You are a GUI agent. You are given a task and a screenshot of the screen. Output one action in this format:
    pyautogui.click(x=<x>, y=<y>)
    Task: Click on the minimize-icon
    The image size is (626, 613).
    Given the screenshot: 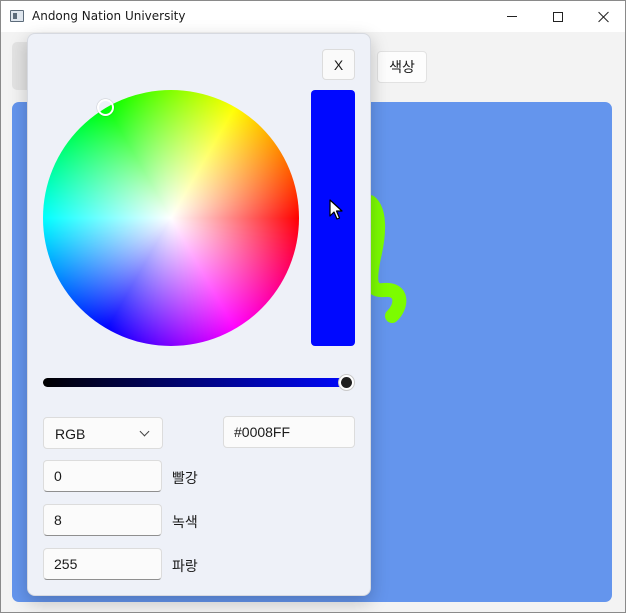 What is the action you would take?
    pyautogui.click(x=512, y=16)
    